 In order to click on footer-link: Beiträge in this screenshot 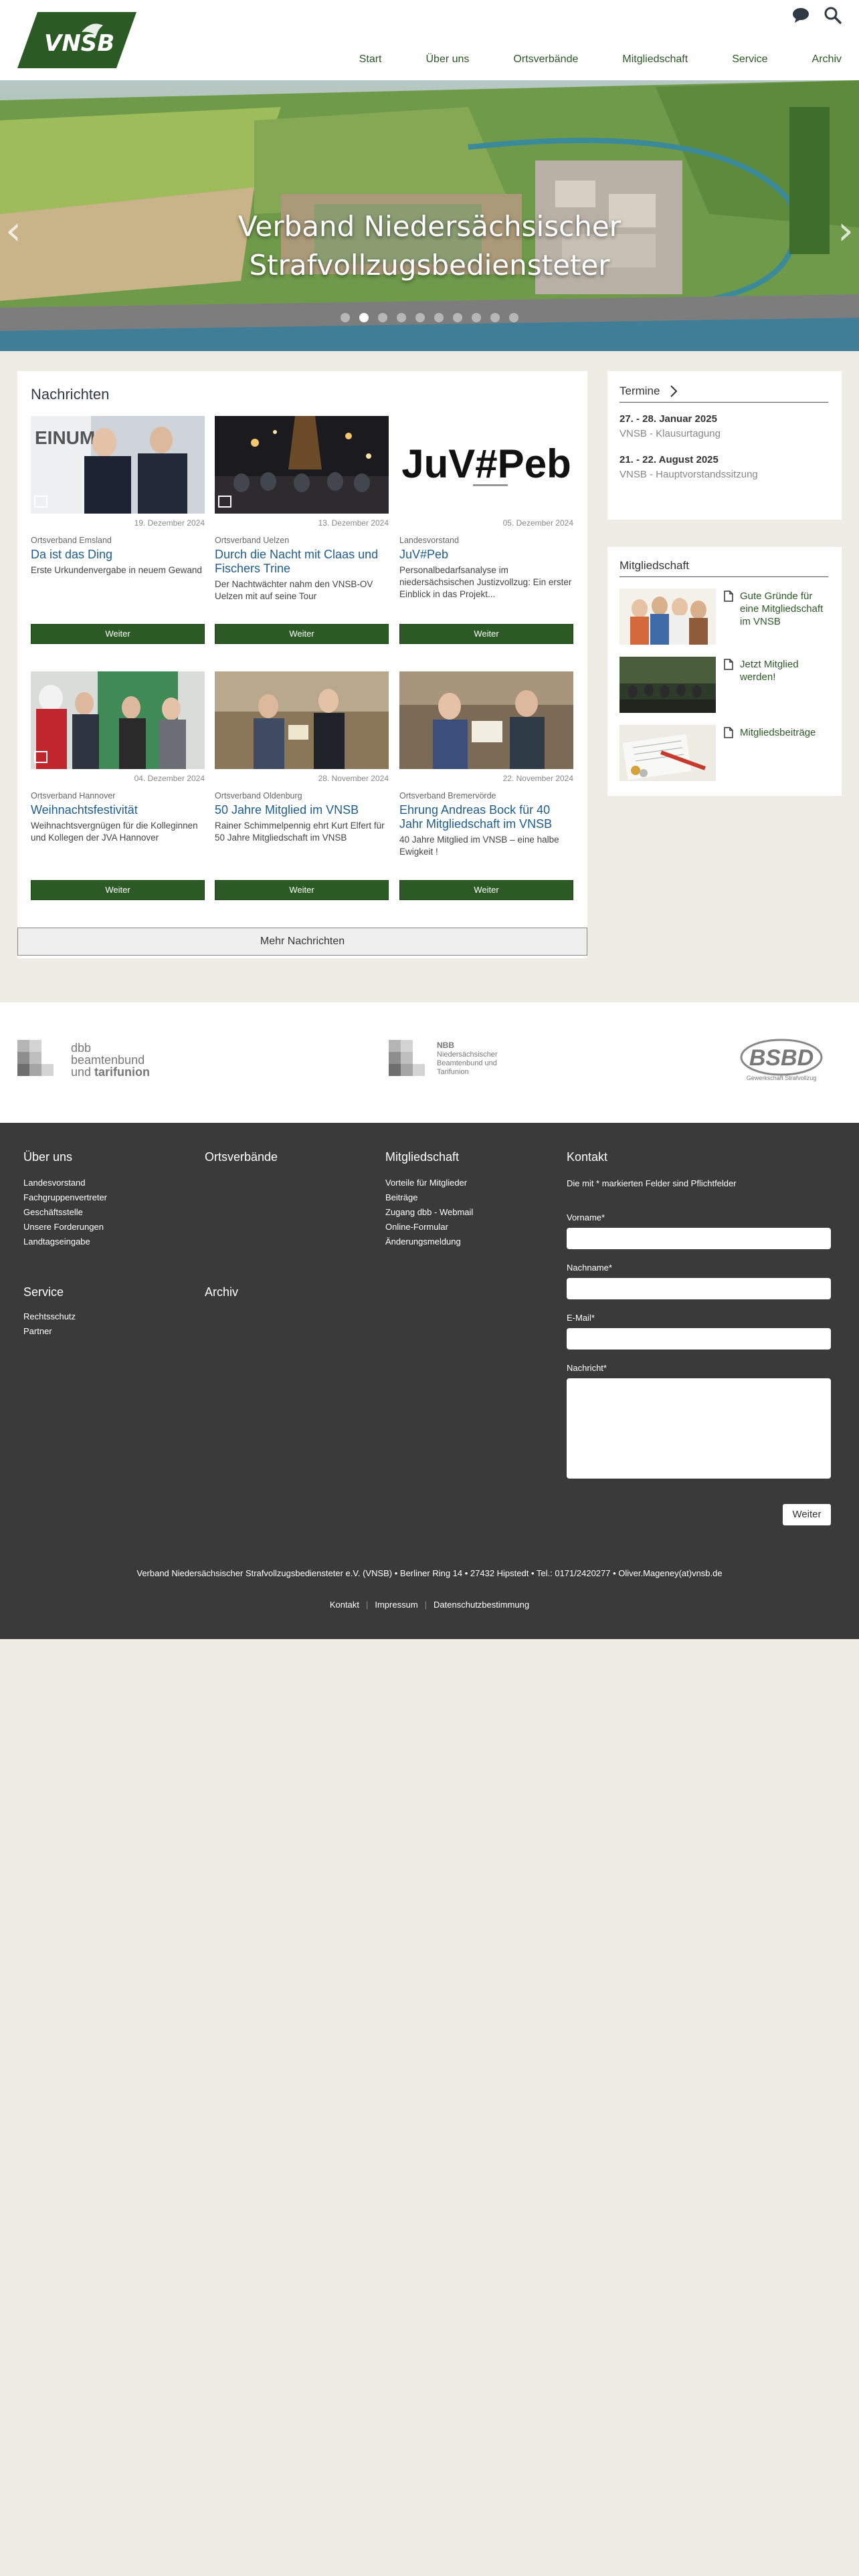, I will do `click(429, 1197)`.